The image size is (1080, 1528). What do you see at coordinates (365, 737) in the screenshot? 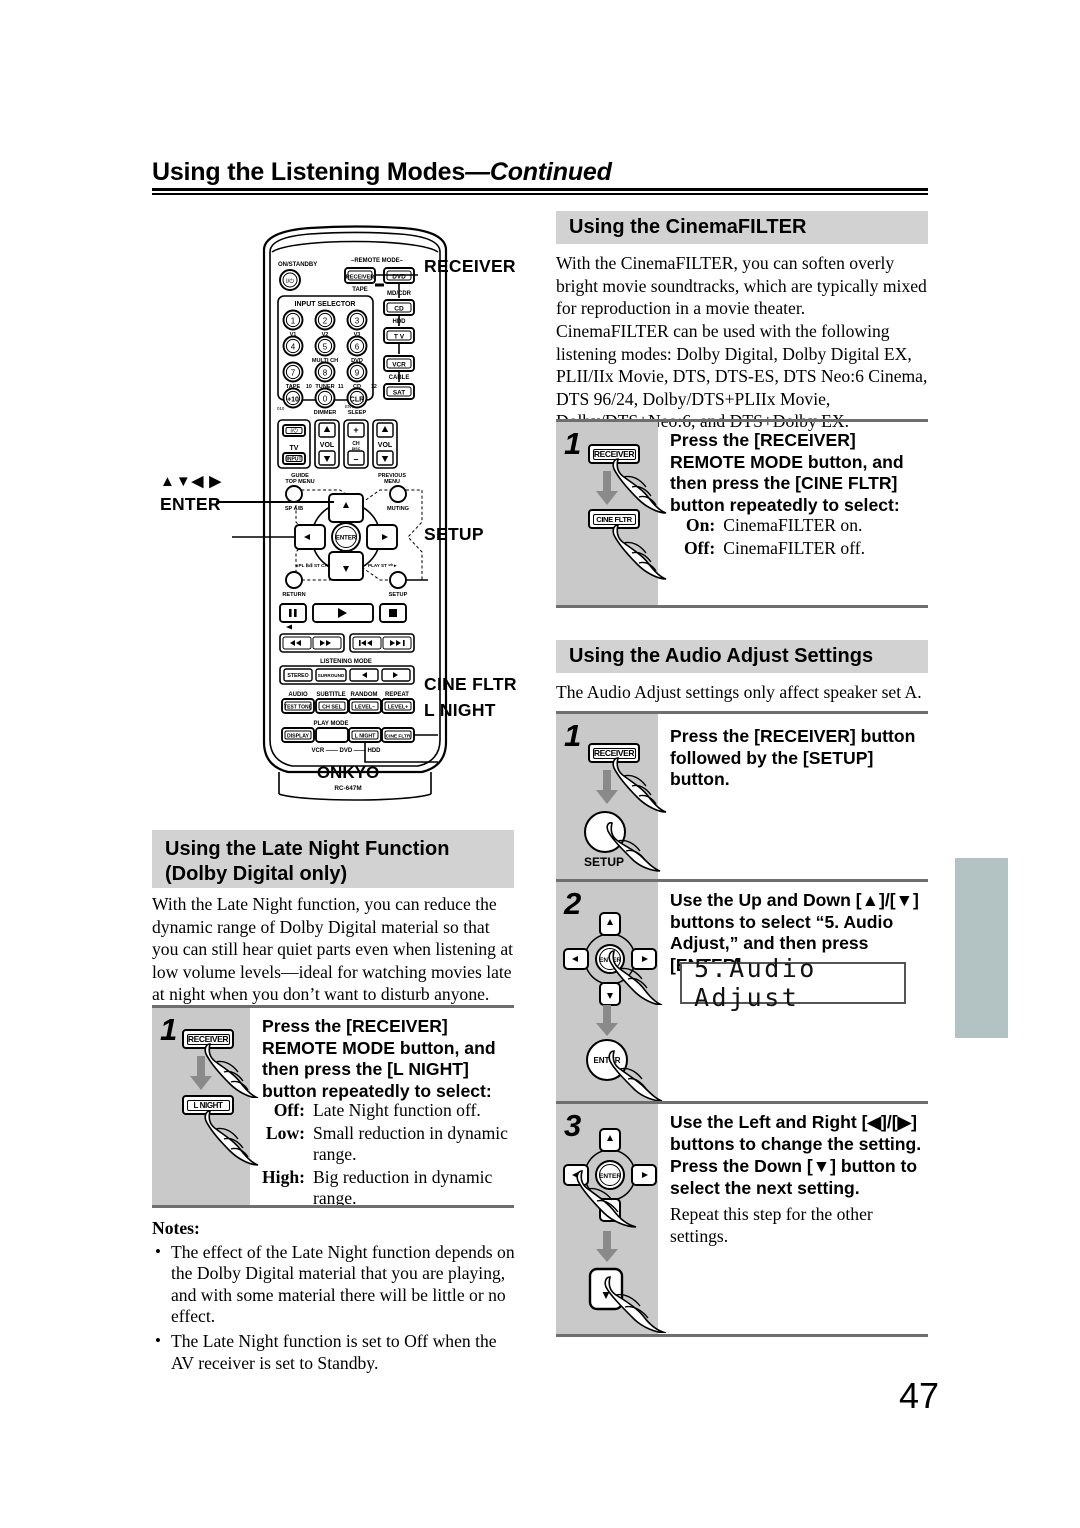
I see `svg-text: L NIGHT` at bounding box center [365, 737].